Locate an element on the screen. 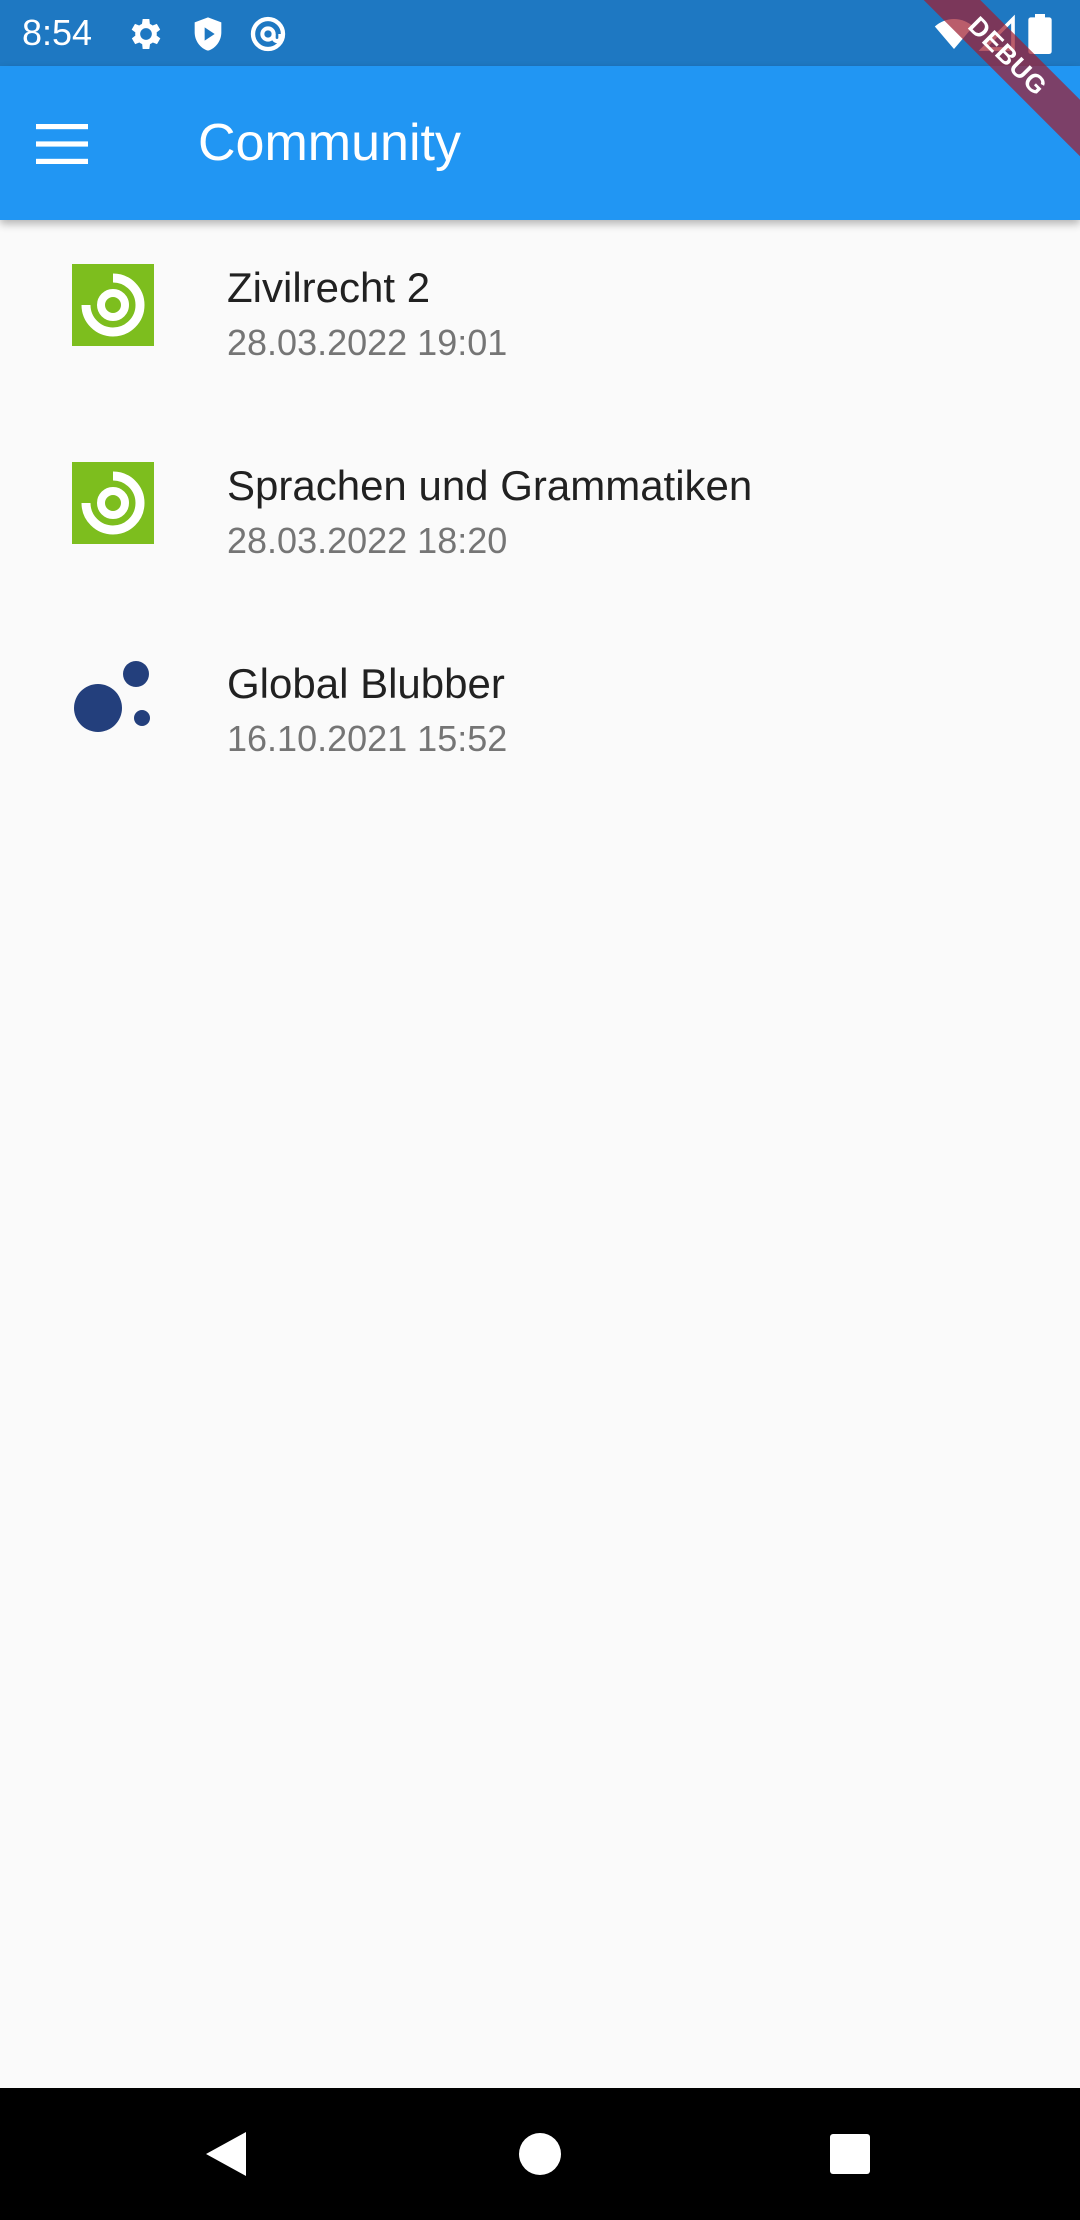 This screenshot has width=1080, height=2220. back-button is located at coordinates (226, 2154).